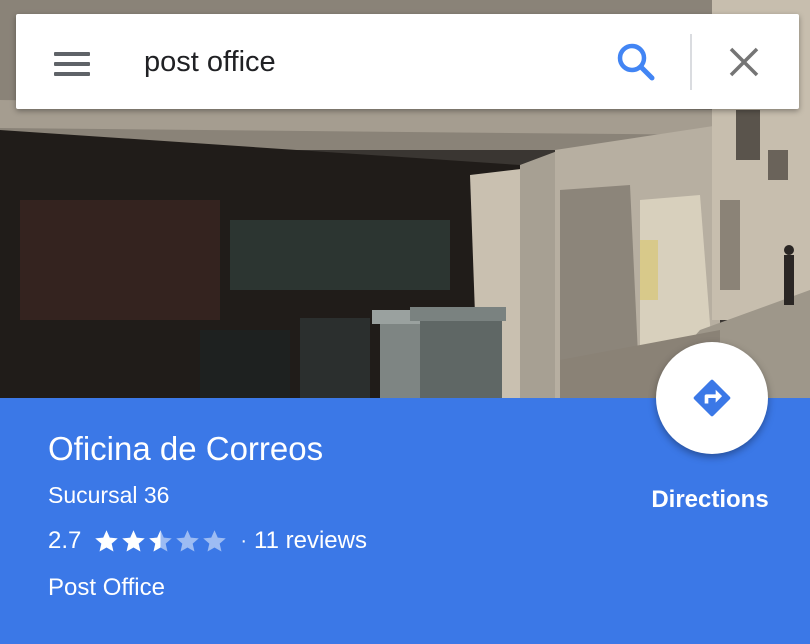 The image size is (810, 644). I want to click on place-title: Oficina de Correos, so click(185, 449).